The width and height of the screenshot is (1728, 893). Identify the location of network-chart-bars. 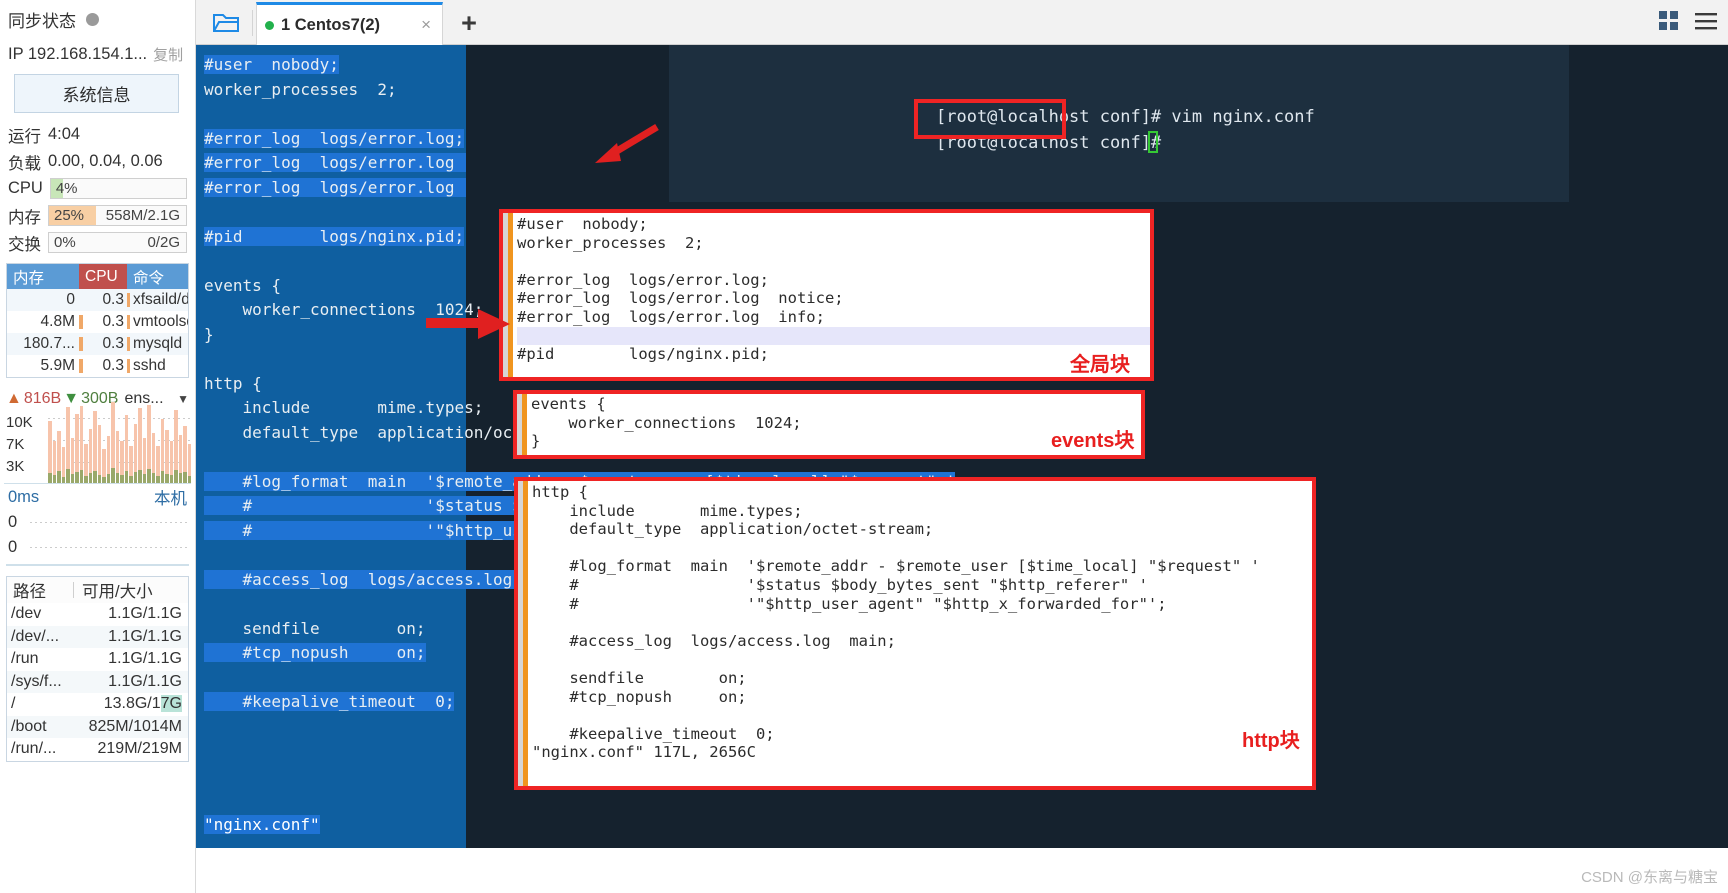
(119, 442).